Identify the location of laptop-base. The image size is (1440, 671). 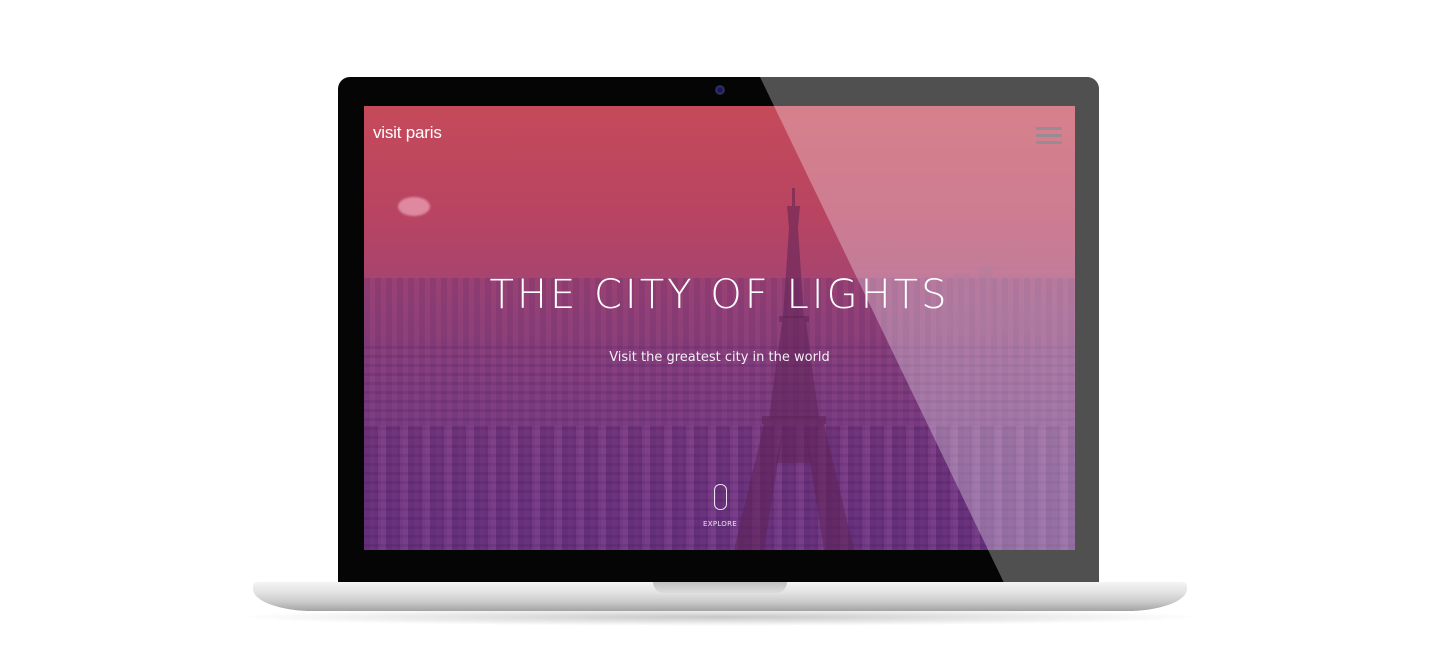
(720, 596).